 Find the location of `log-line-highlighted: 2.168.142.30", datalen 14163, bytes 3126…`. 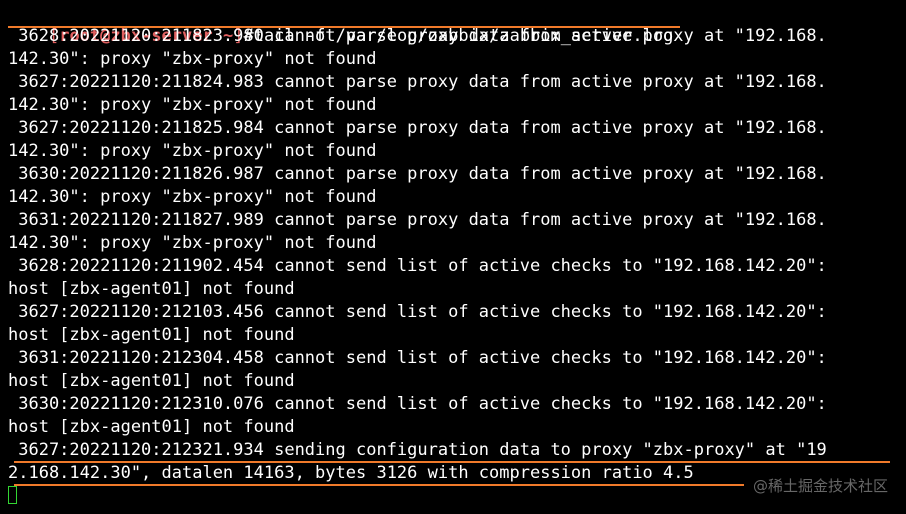

log-line-highlighted: 2.168.142.30", datalen 14163, bytes 3126… is located at coordinates (351, 473).